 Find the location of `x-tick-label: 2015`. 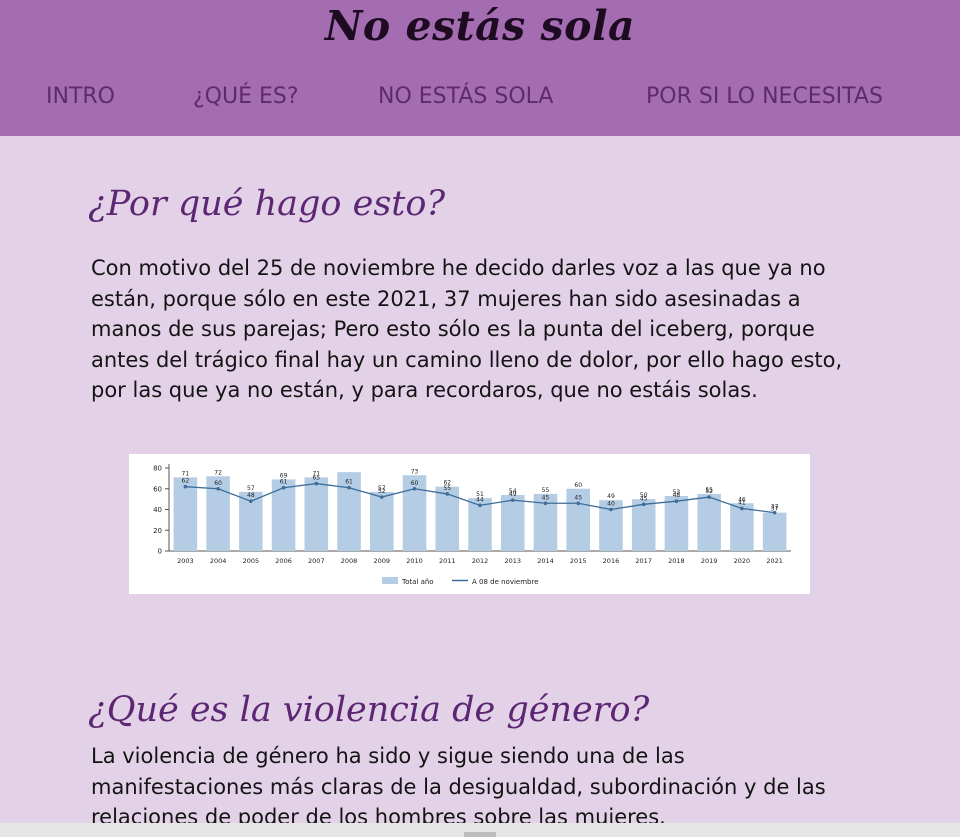

x-tick-label: 2015 is located at coordinates (578, 561).